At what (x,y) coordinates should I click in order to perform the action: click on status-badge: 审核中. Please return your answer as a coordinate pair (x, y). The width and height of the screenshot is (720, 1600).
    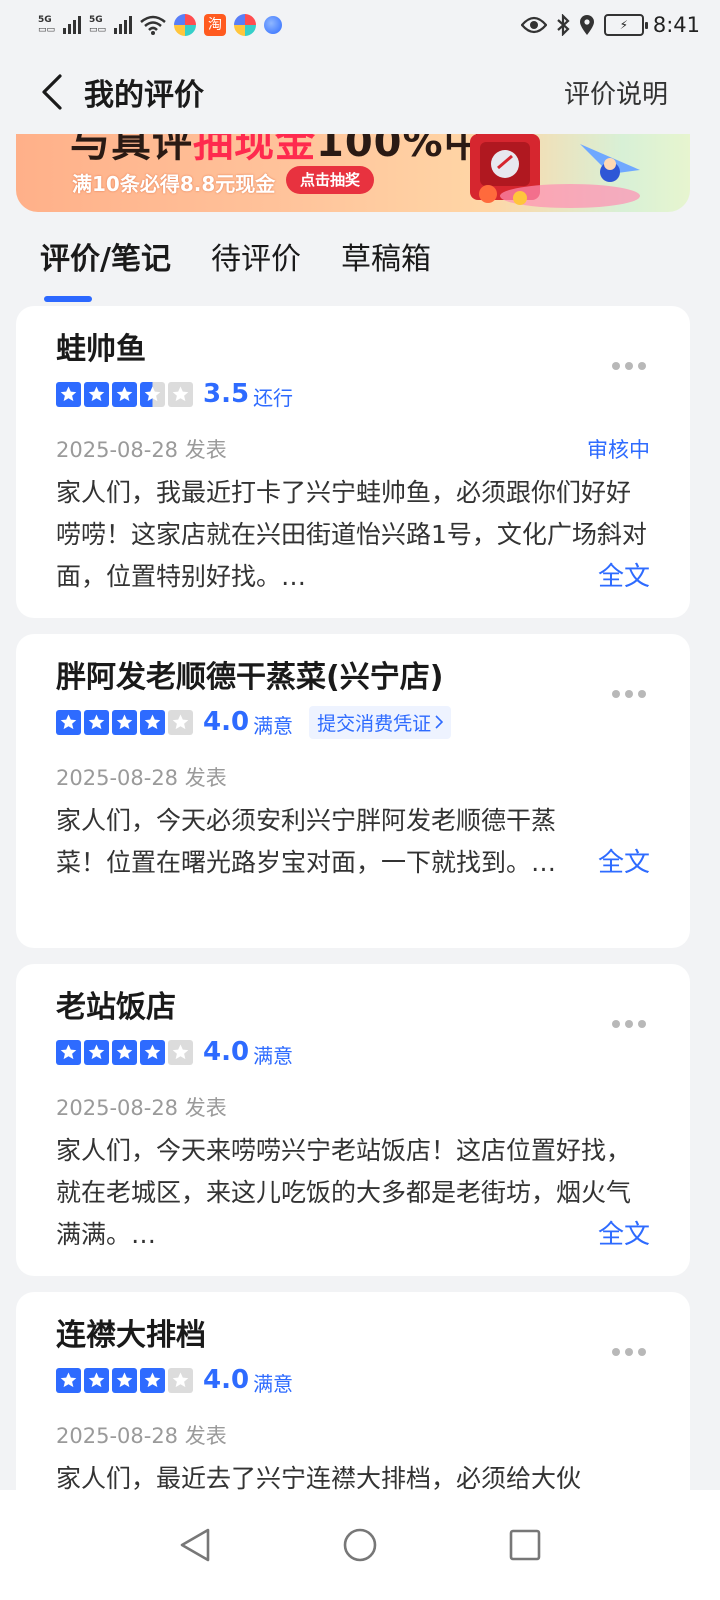
    Looking at the image, I should click on (618, 450).